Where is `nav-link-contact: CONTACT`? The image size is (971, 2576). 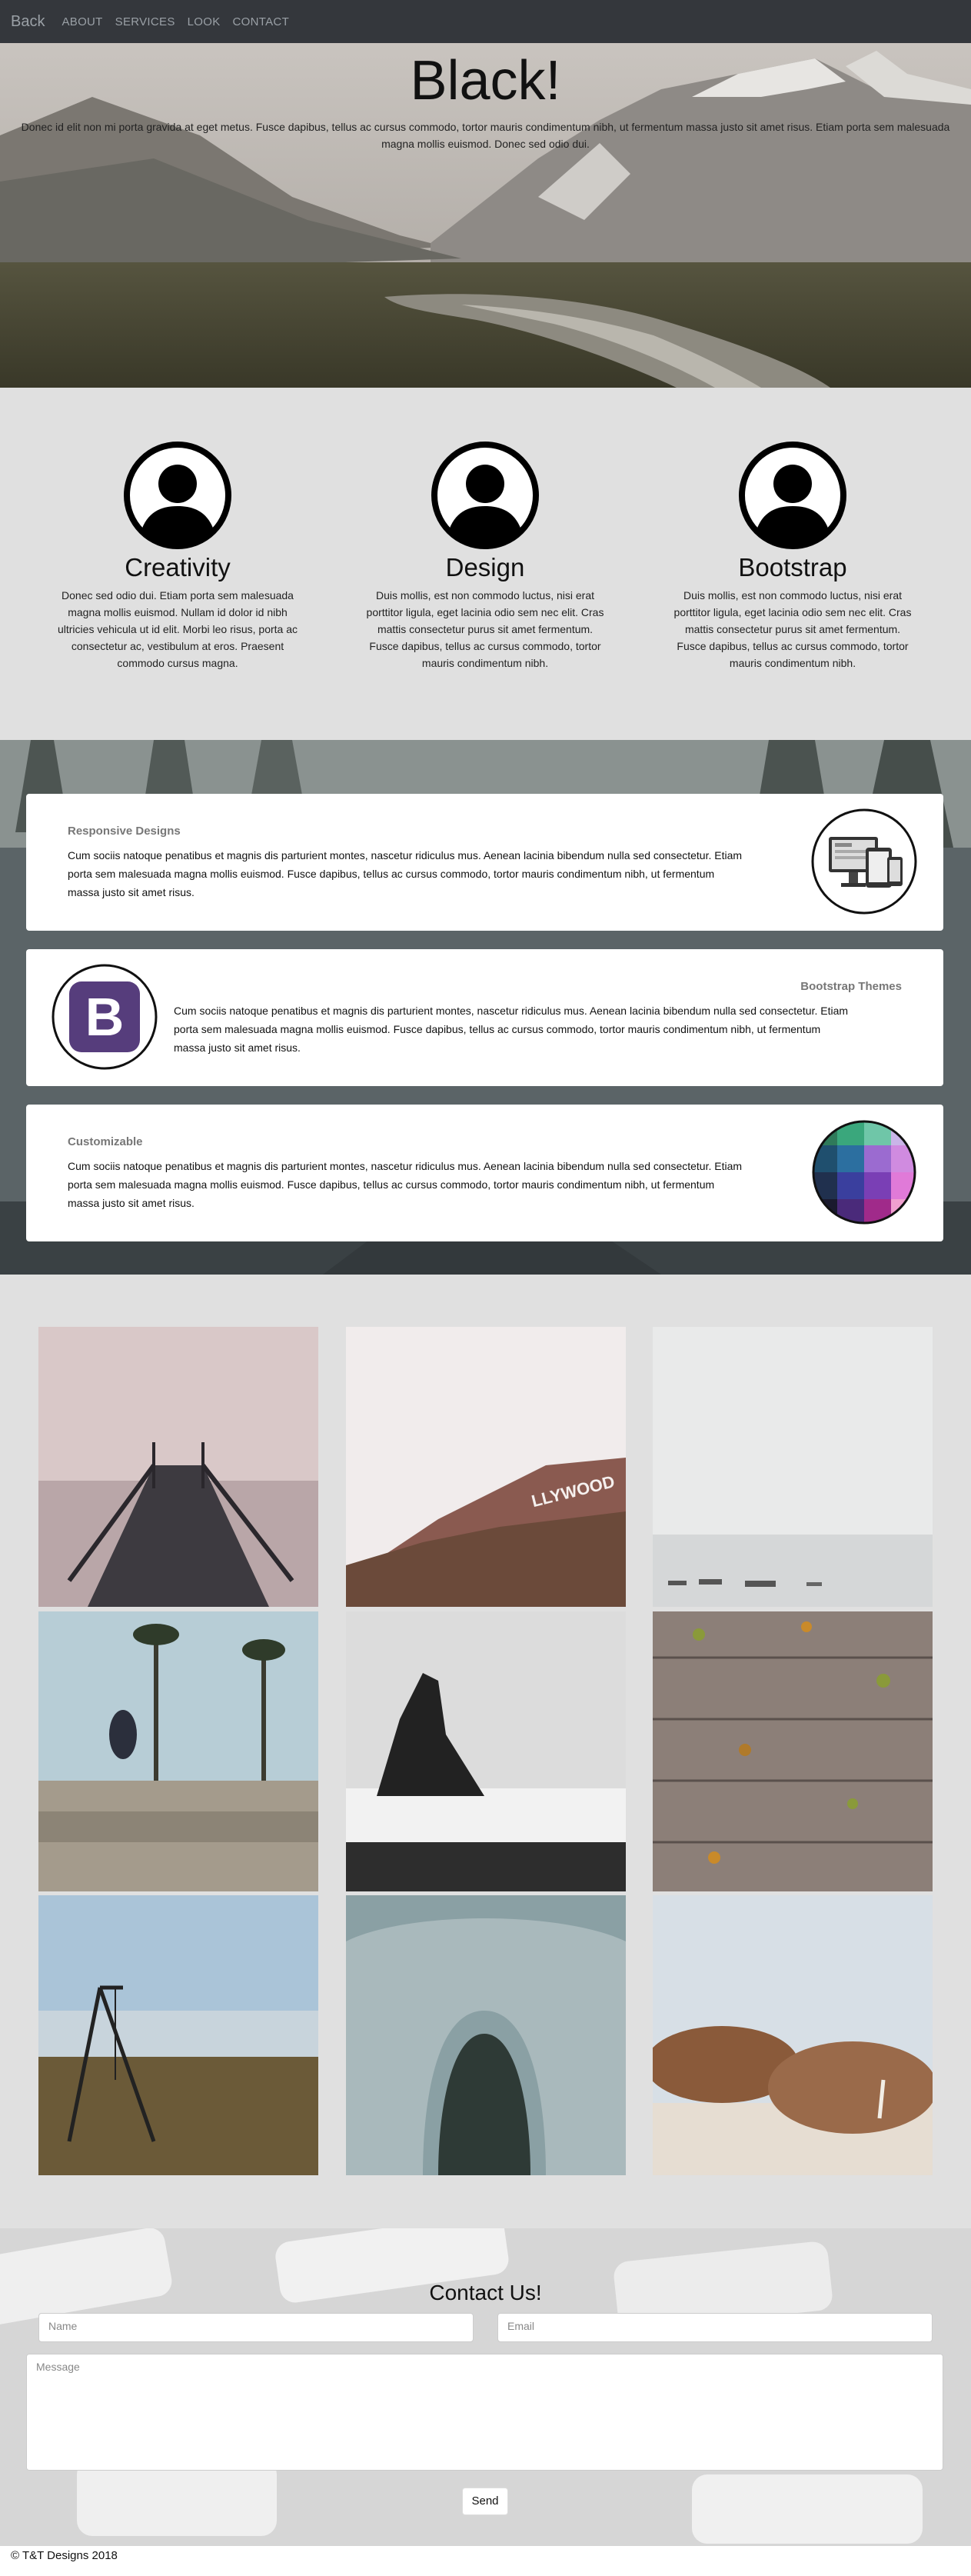 nav-link-contact: CONTACT is located at coordinates (261, 21).